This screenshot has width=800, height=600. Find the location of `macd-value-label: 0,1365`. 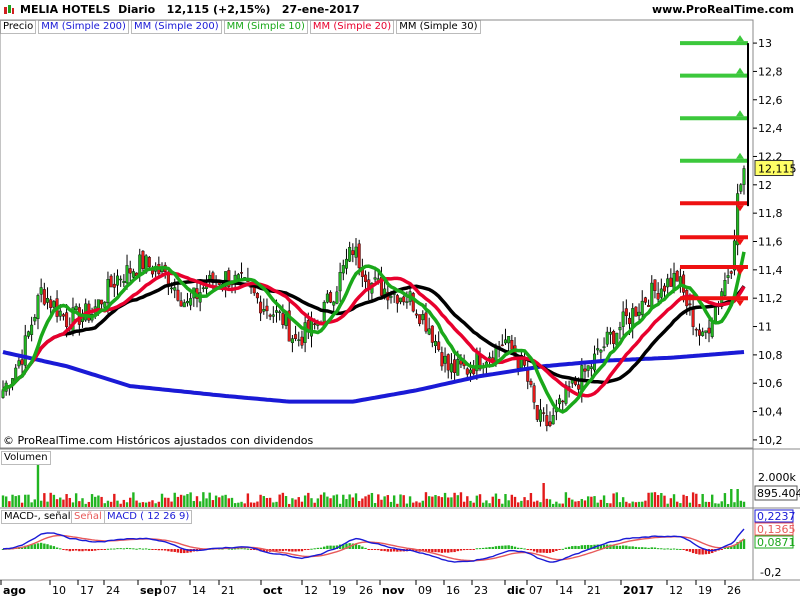

macd-value-label: 0,1365 is located at coordinates (776, 529).